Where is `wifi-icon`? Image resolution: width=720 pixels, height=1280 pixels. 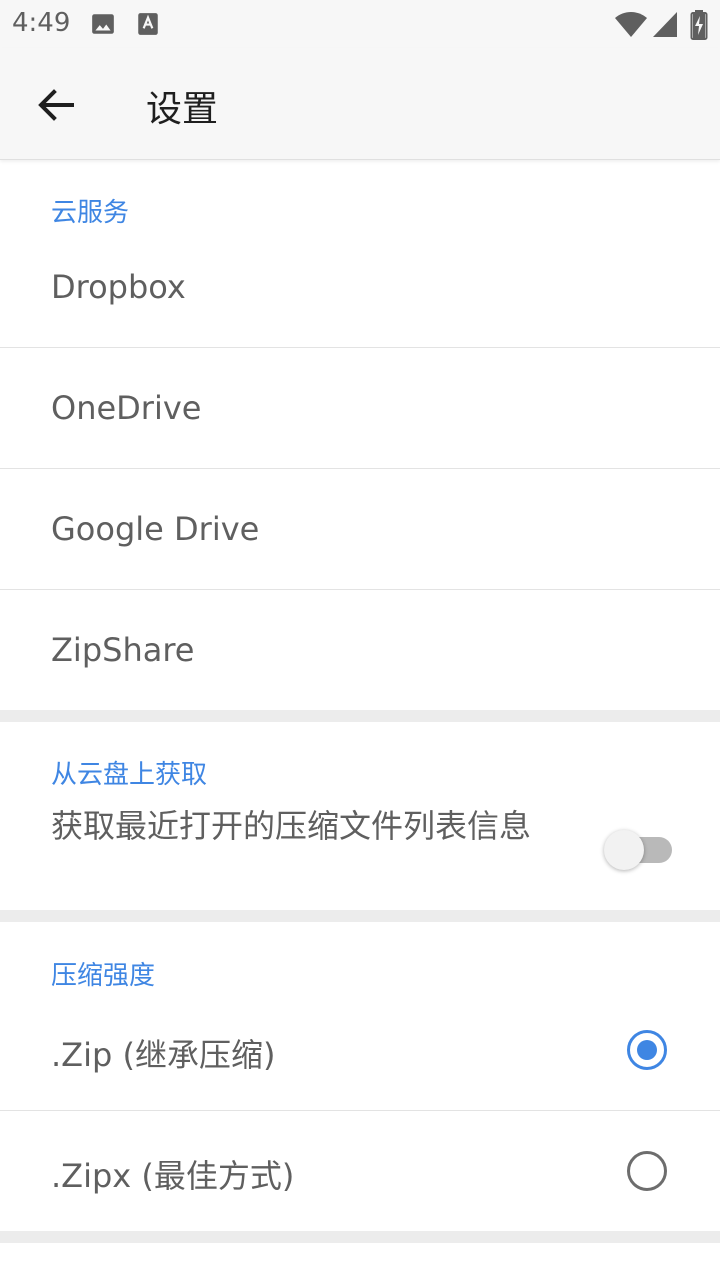
wifi-icon is located at coordinates (631, 26).